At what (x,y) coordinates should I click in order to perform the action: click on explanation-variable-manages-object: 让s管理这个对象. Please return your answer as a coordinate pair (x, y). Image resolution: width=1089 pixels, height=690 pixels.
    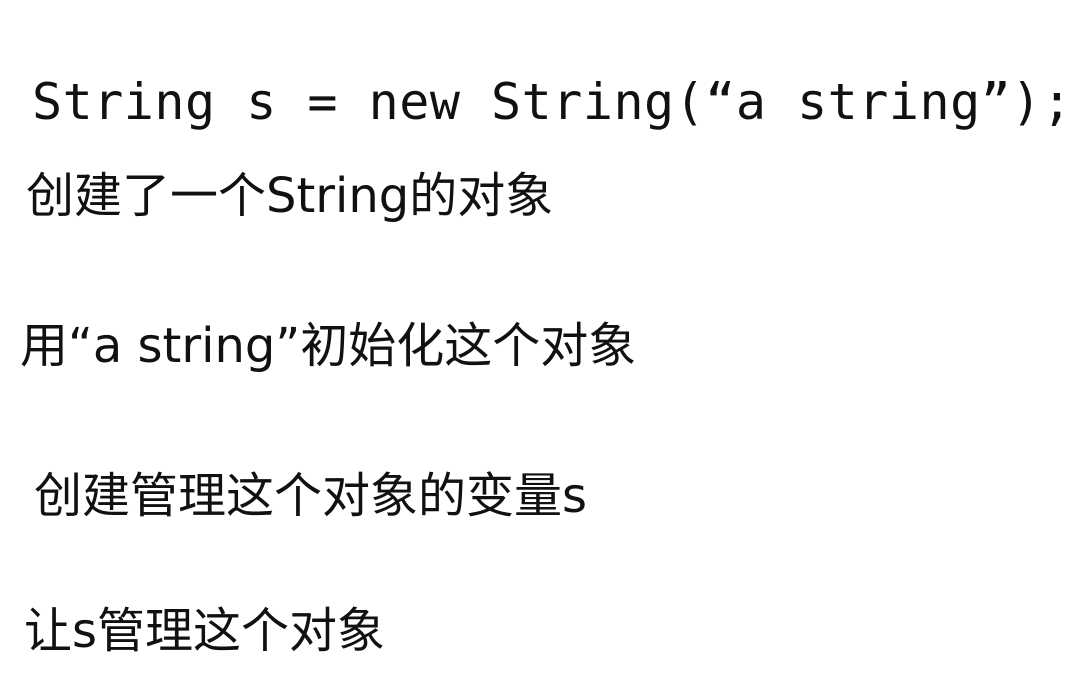
    Looking at the image, I should click on (205, 631).